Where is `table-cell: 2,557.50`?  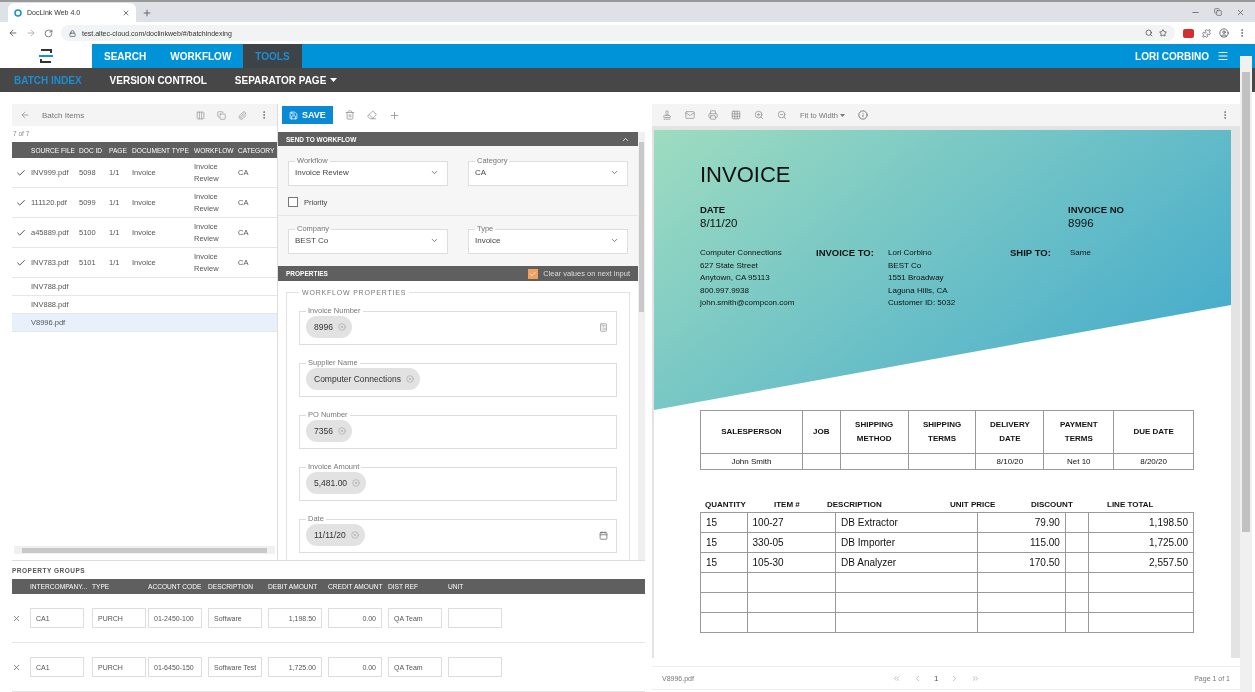 table-cell: 2,557.50 is located at coordinates (1141, 562).